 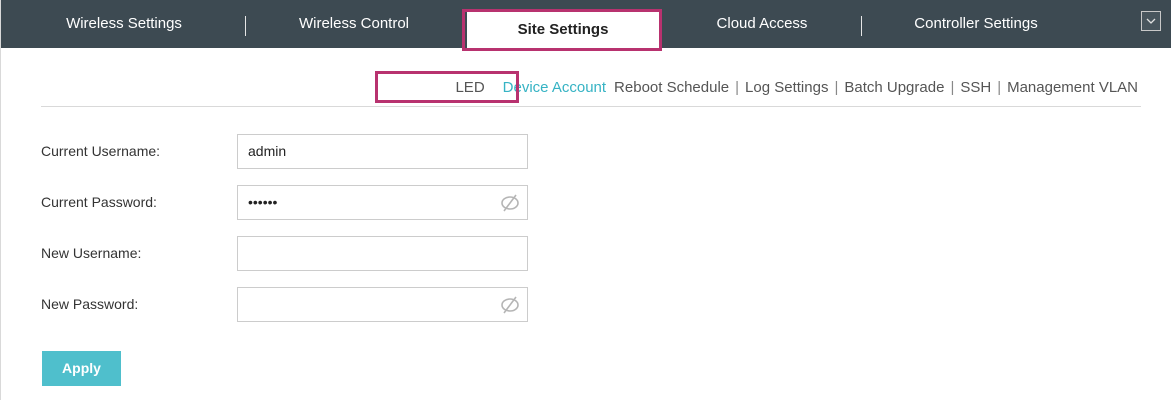 I want to click on subnav-reboot-schedule: Reboot Schedule, so click(x=671, y=87).